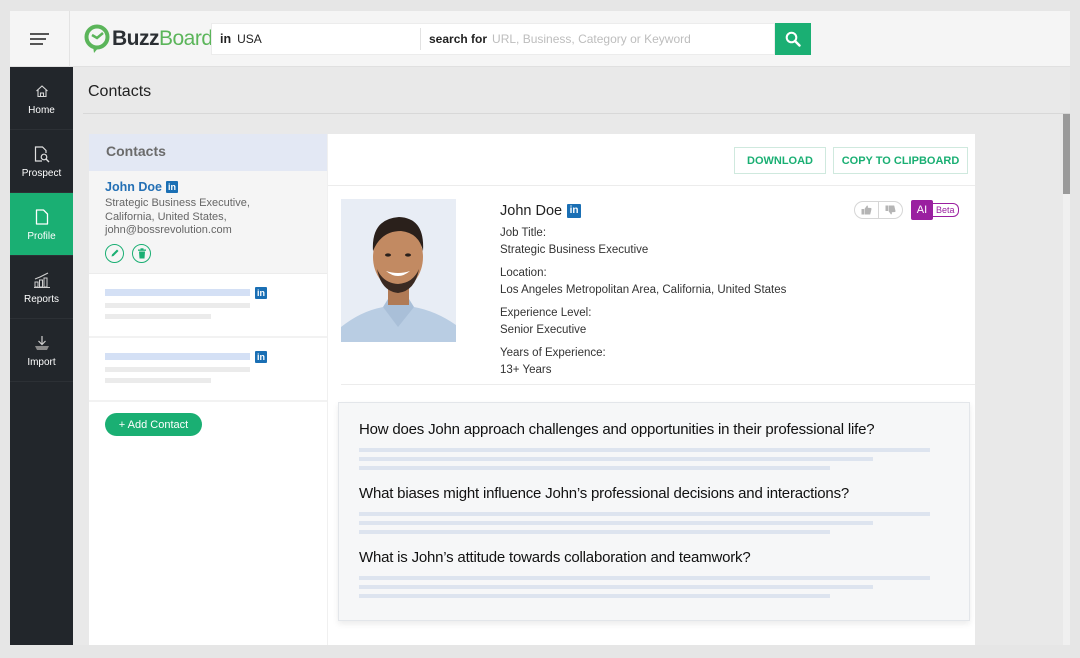  What do you see at coordinates (546, 313) in the screenshot?
I see `field-label: Experience Level:` at bounding box center [546, 313].